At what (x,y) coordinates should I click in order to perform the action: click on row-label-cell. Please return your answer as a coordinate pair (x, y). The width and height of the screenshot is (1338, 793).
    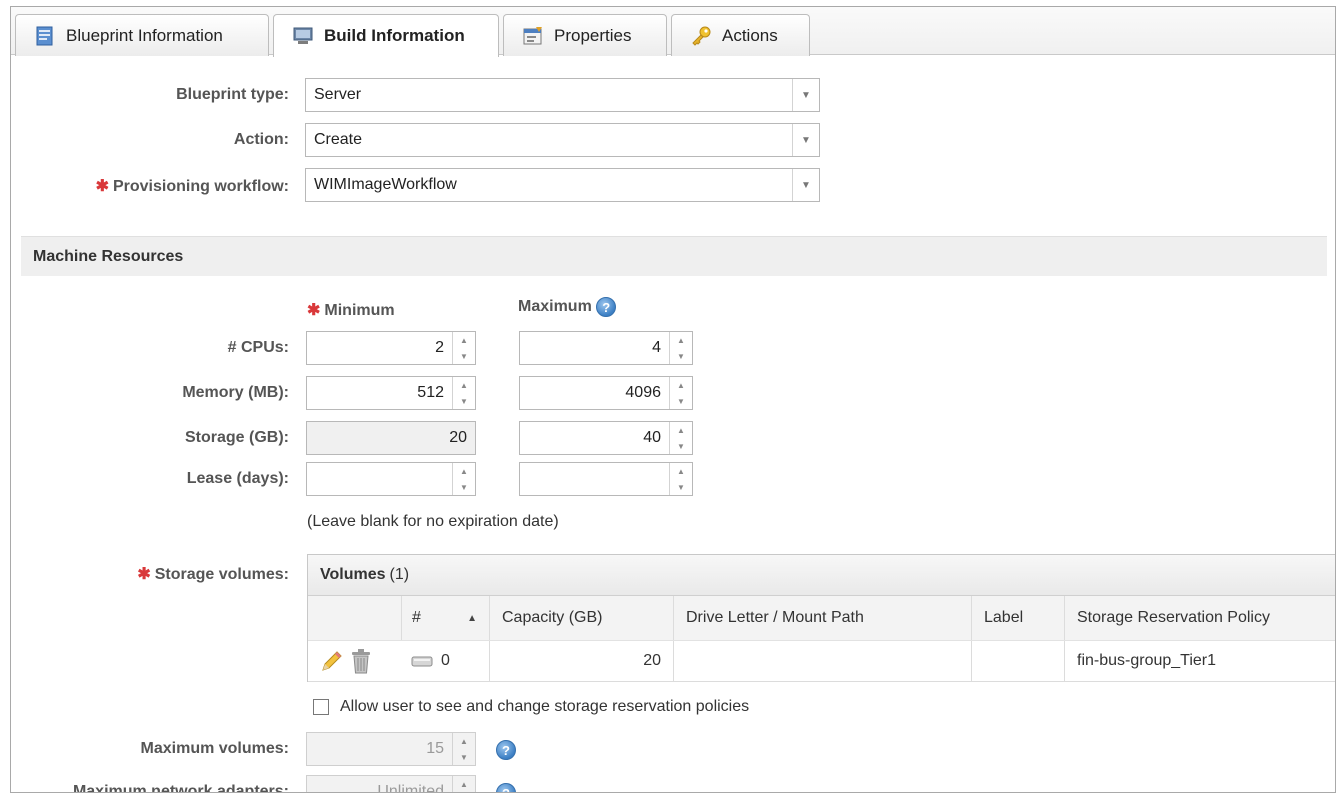
    Looking at the image, I should click on (1017, 661).